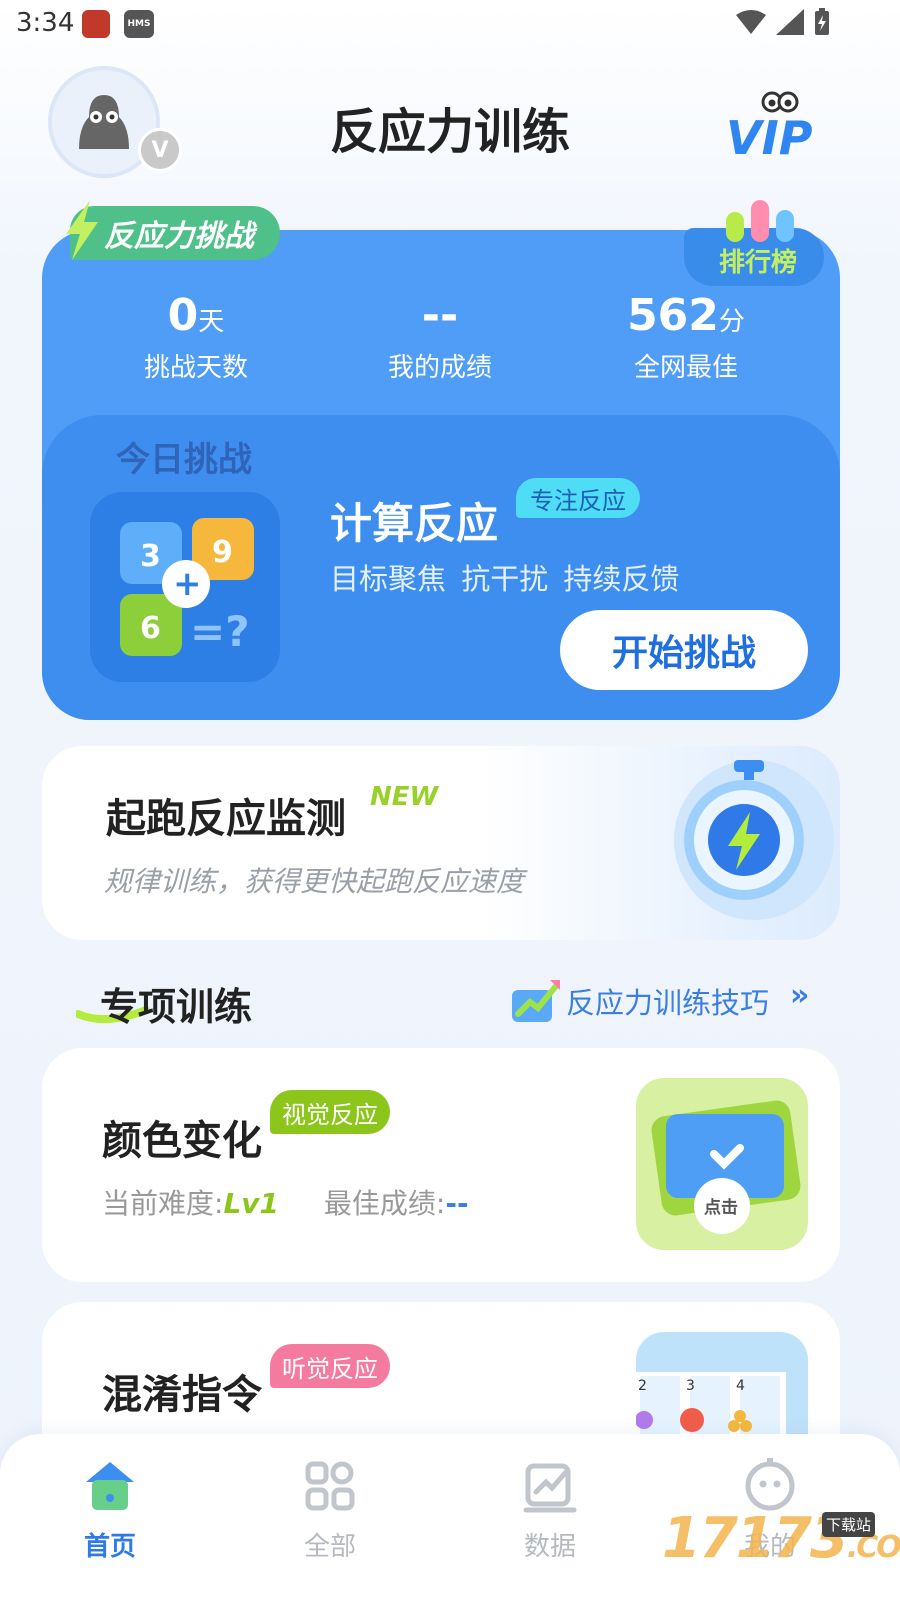 The height and width of the screenshot is (1600, 900). Describe the element at coordinates (414, 523) in the screenshot. I see `game-title: 计算反应` at that location.